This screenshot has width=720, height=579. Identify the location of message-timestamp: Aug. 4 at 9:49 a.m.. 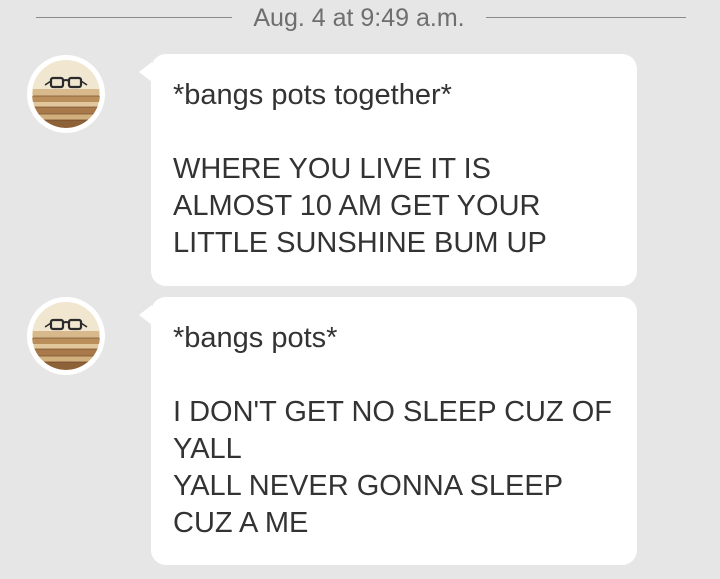
(359, 18).